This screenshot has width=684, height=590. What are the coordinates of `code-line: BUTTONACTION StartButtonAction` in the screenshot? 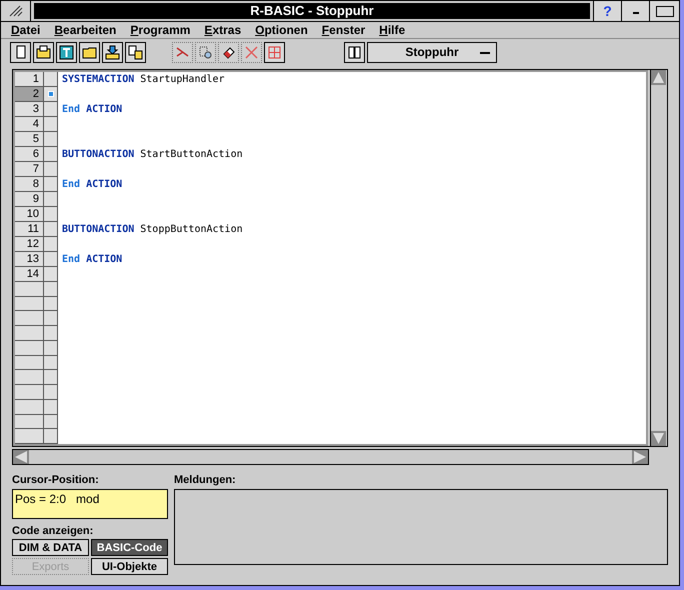 It's located at (152, 155).